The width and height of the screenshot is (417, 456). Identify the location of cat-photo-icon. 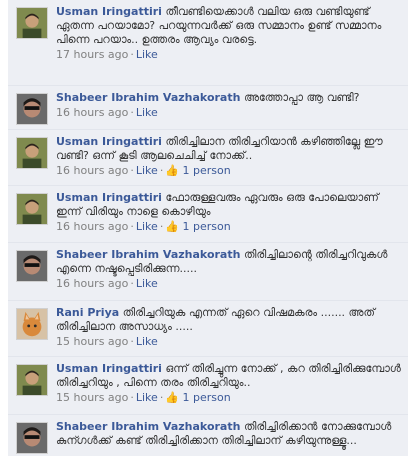
(32, 324).